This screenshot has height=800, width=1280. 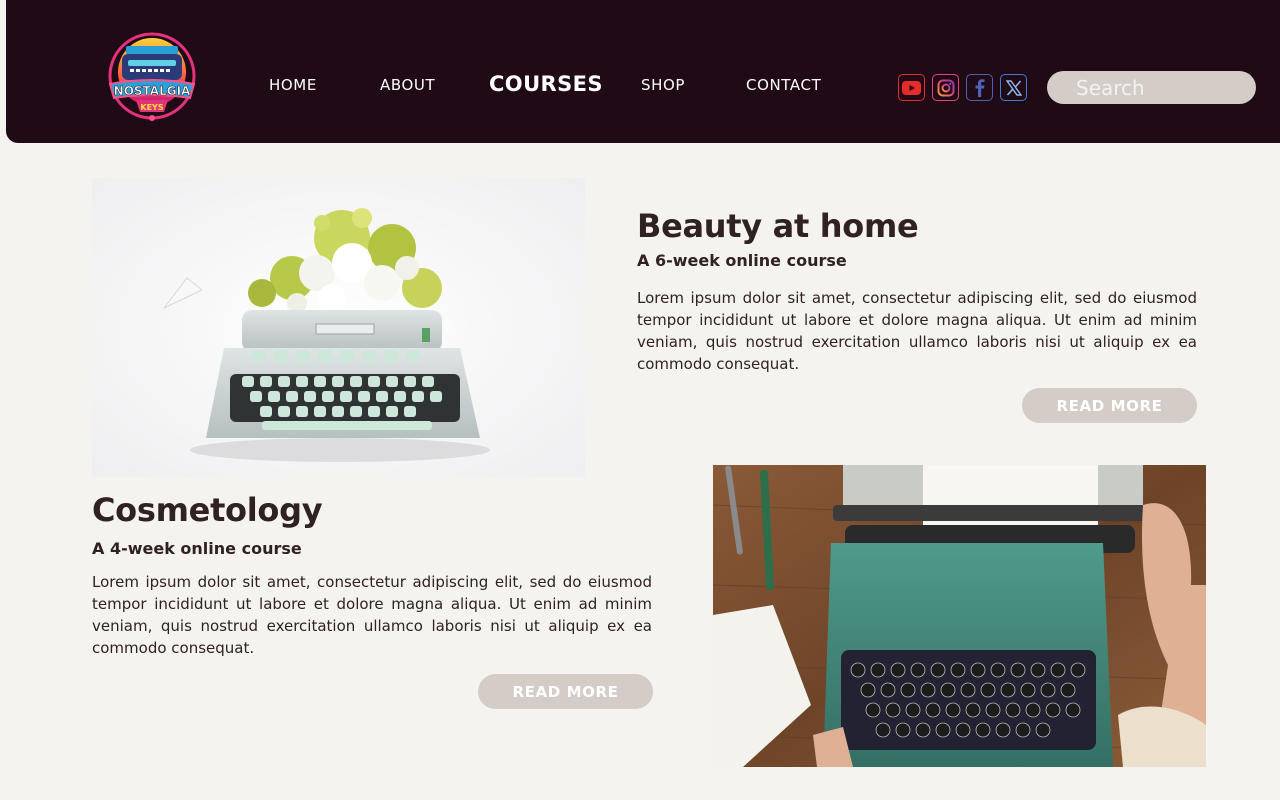 What do you see at coordinates (293, 85) in the screenshot?
I see `nav-home: HOME` at bounding box center [293, 85].